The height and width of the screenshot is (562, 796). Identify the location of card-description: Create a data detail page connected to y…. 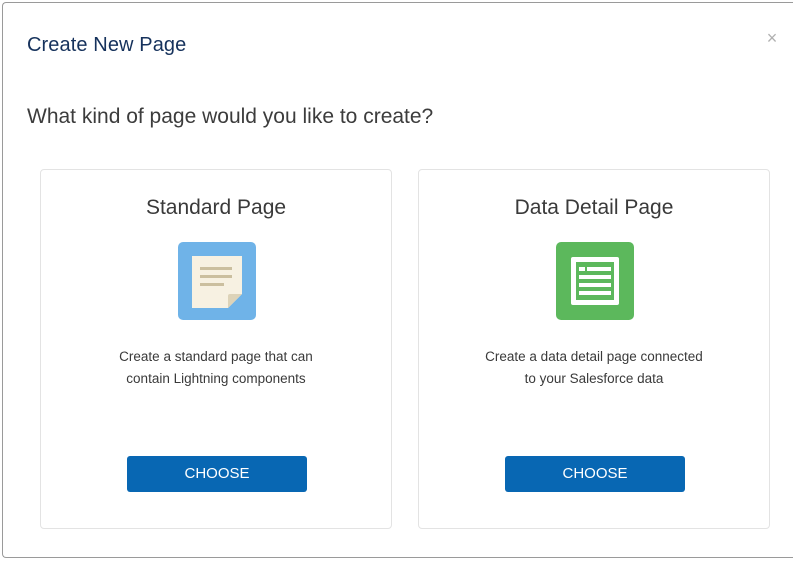
(594, 367).